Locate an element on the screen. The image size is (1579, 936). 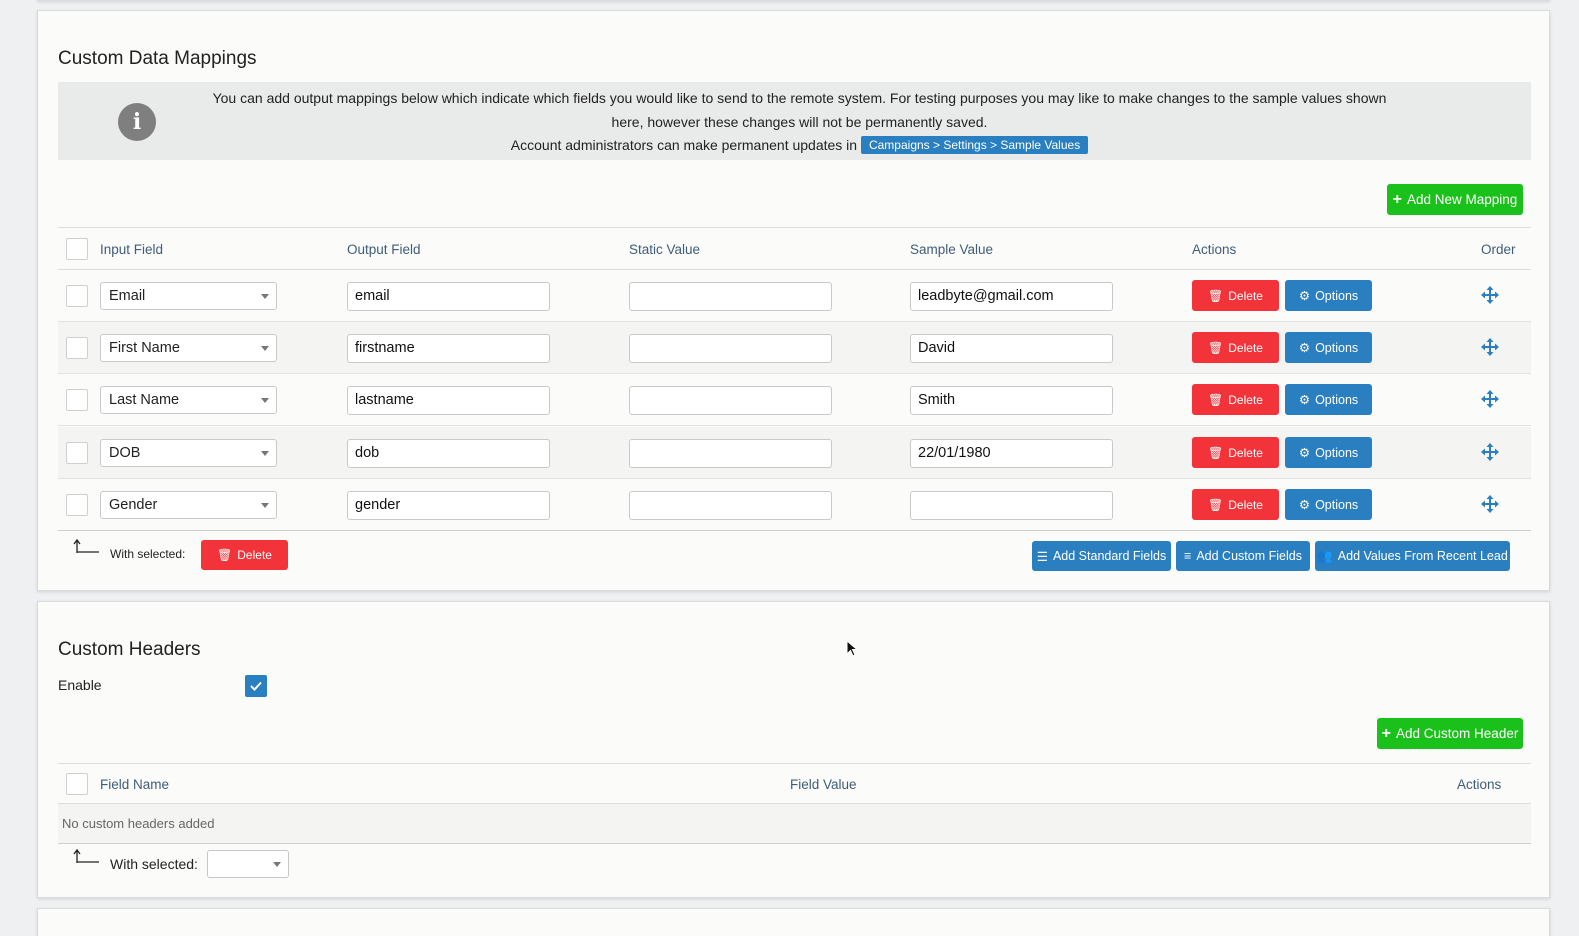
col-input-field: Input Field is located at coordinates (132, 249).